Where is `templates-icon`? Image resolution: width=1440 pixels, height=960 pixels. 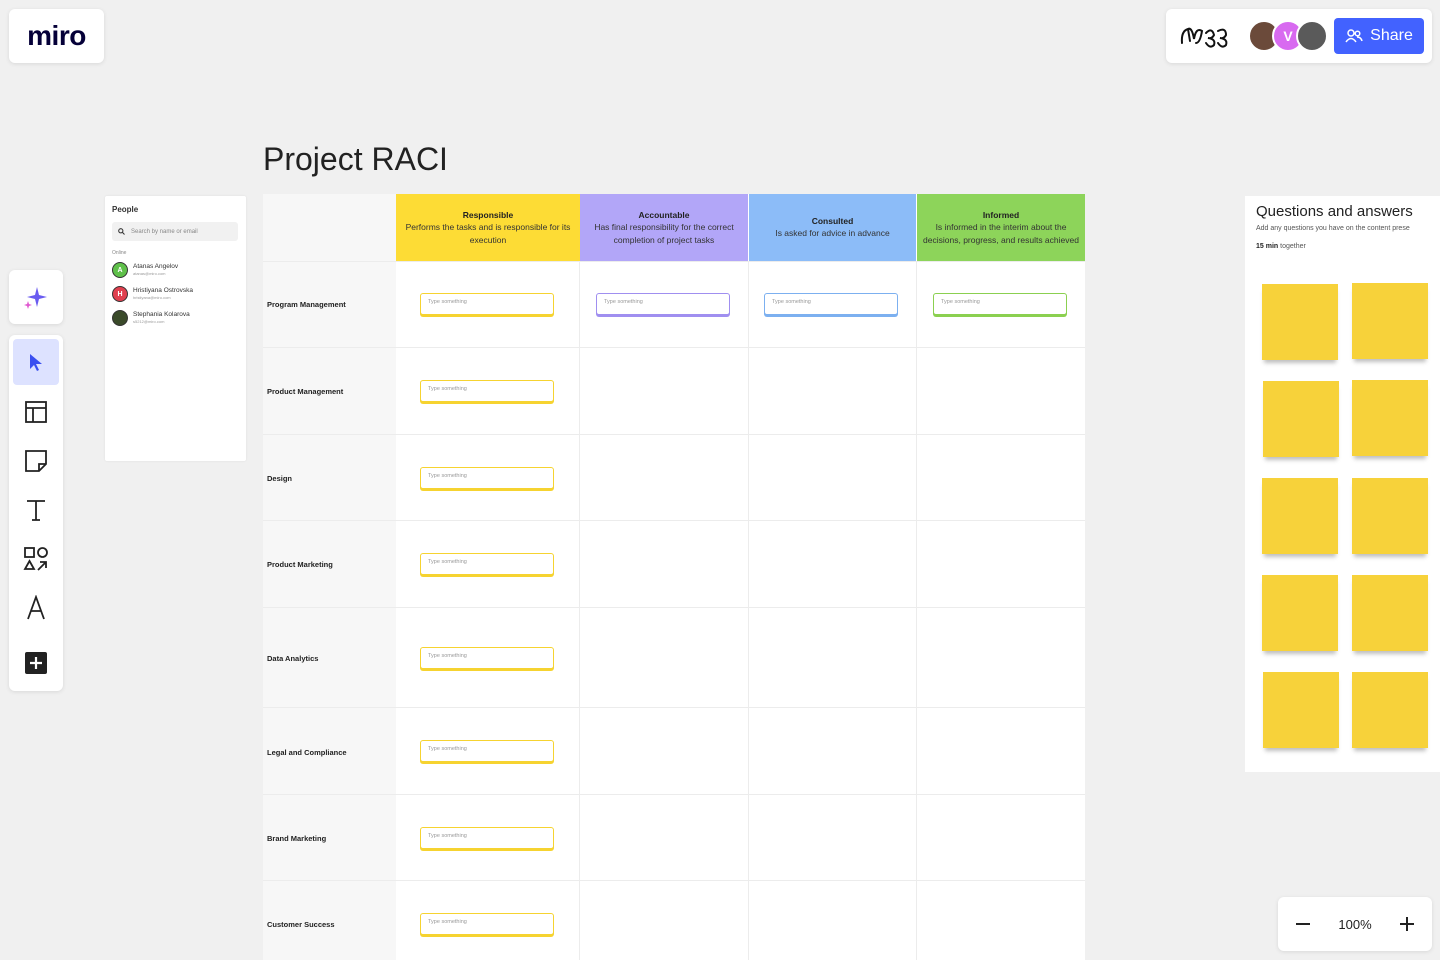
templates-icon is located at coordinates (36, 412).